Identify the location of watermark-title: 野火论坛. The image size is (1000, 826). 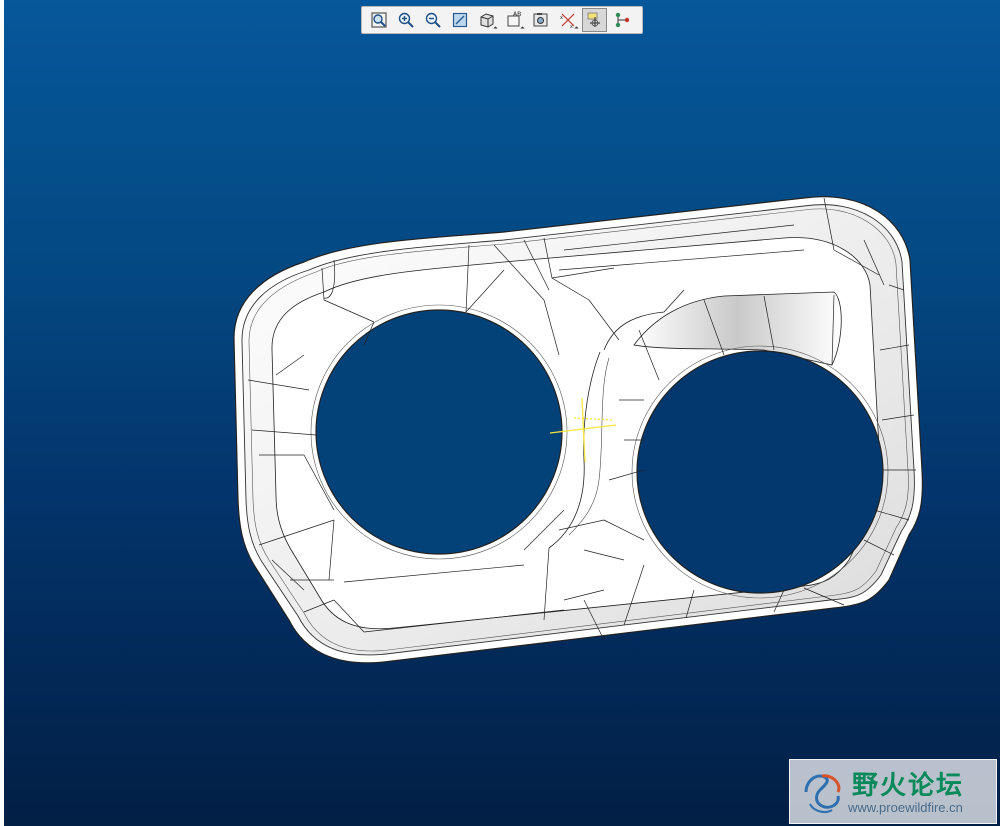
(908, 786).